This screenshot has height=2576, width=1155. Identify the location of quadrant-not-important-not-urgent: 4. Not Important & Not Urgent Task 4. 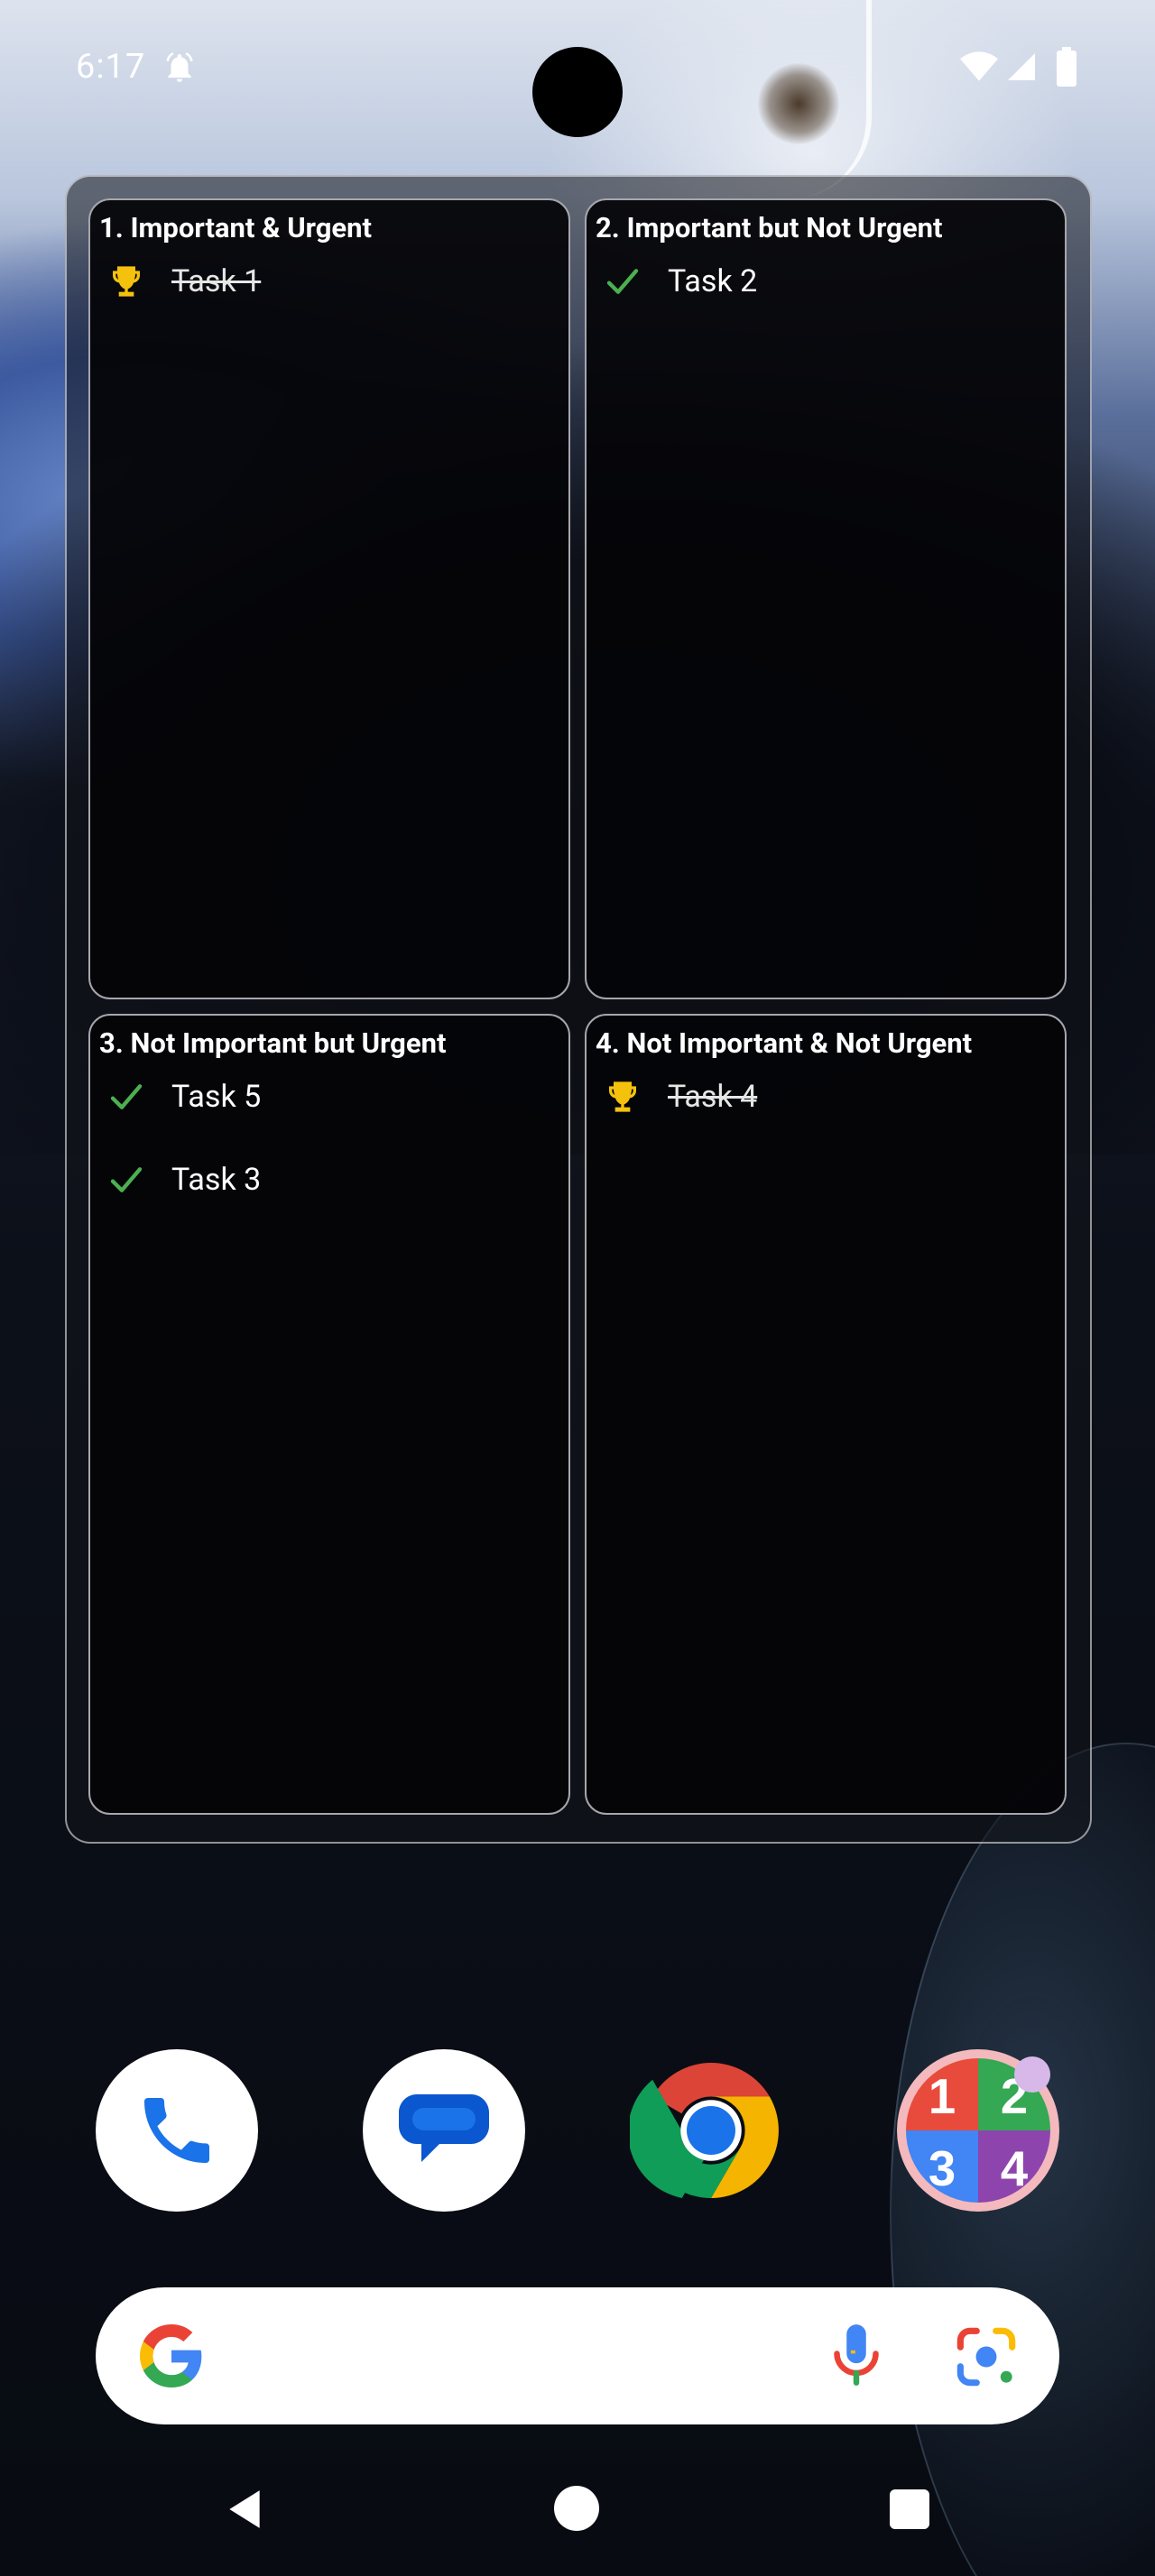
(826, 1414).